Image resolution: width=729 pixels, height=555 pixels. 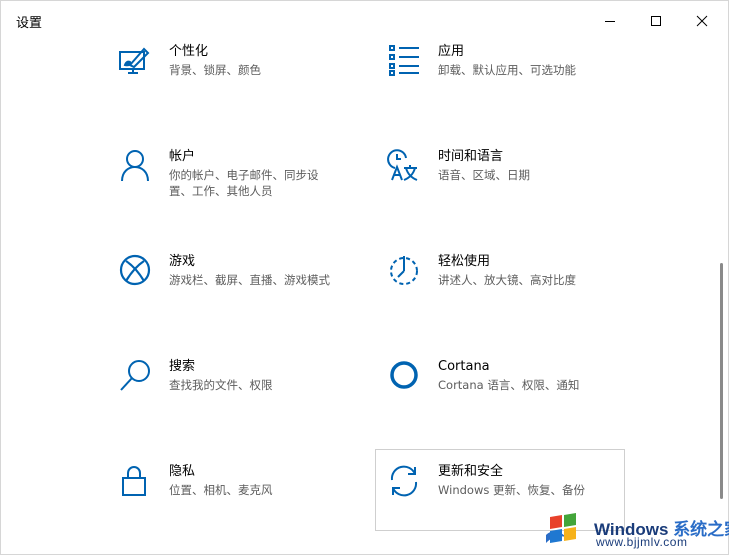 What do you see at coordinates (182, 261) in the screenshot?
I see `tile-gaming-name: 游戏` at bounding box center [182, 261].